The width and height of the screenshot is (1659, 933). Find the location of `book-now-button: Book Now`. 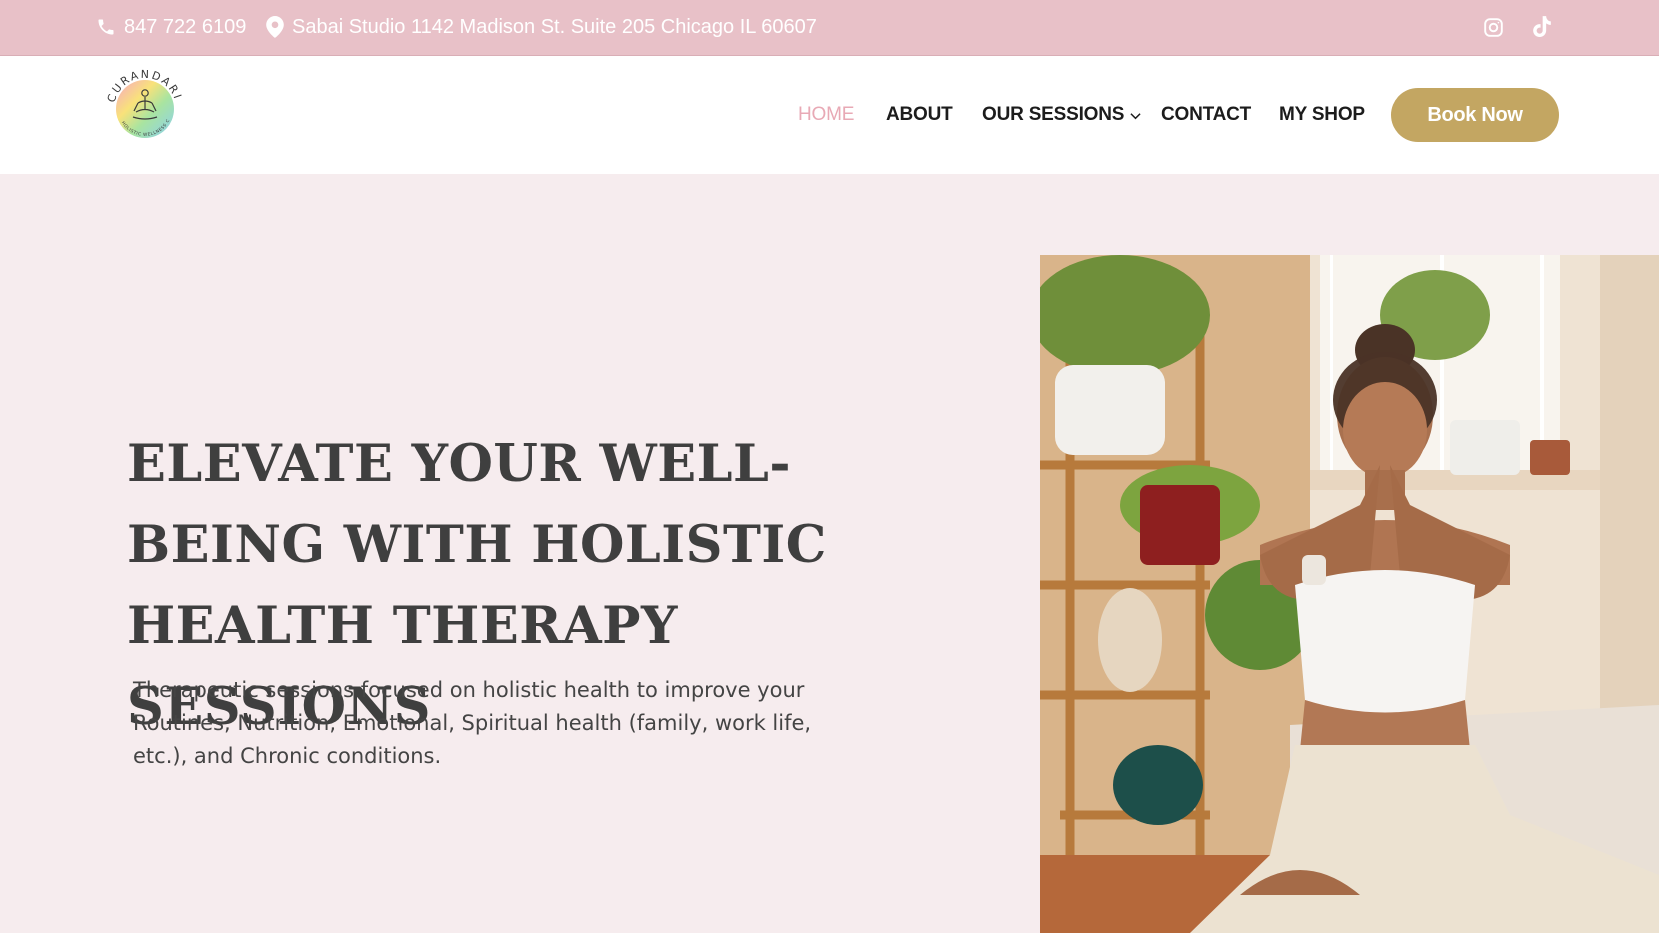

book-now-button: Book Now is located at coordinates (1475, 115).